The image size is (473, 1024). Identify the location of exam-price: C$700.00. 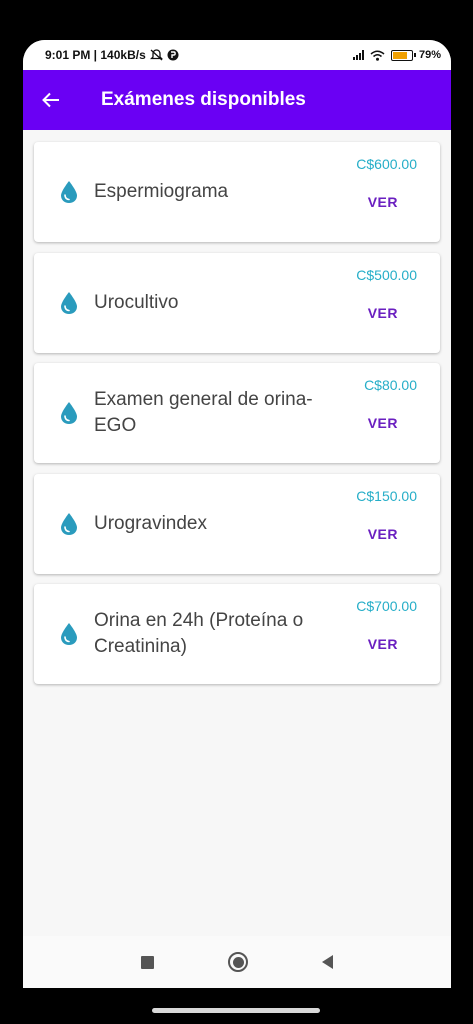
(386, 606).